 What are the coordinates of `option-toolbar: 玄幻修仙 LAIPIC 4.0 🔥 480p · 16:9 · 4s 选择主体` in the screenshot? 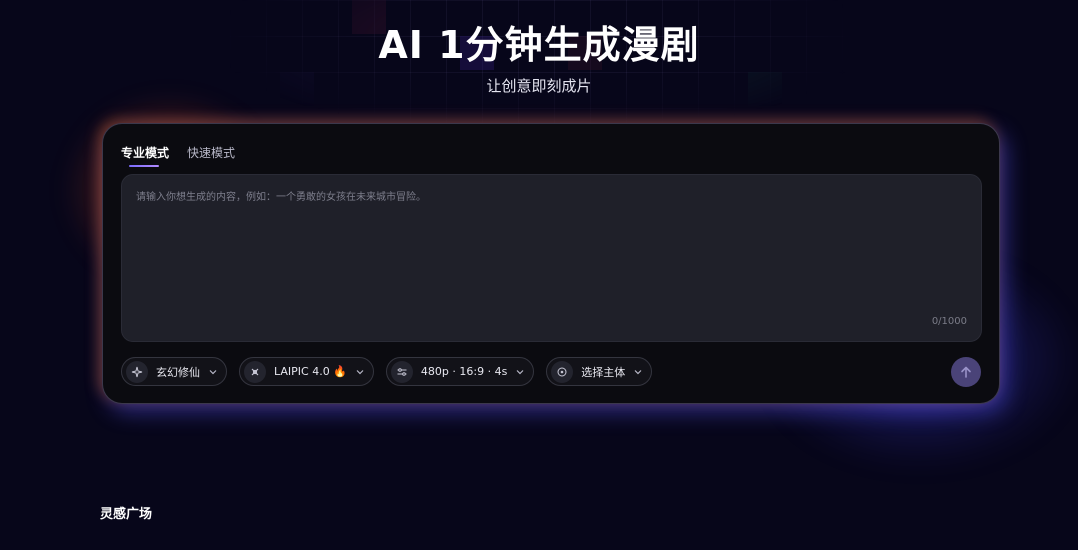 It's located at (387, 371).